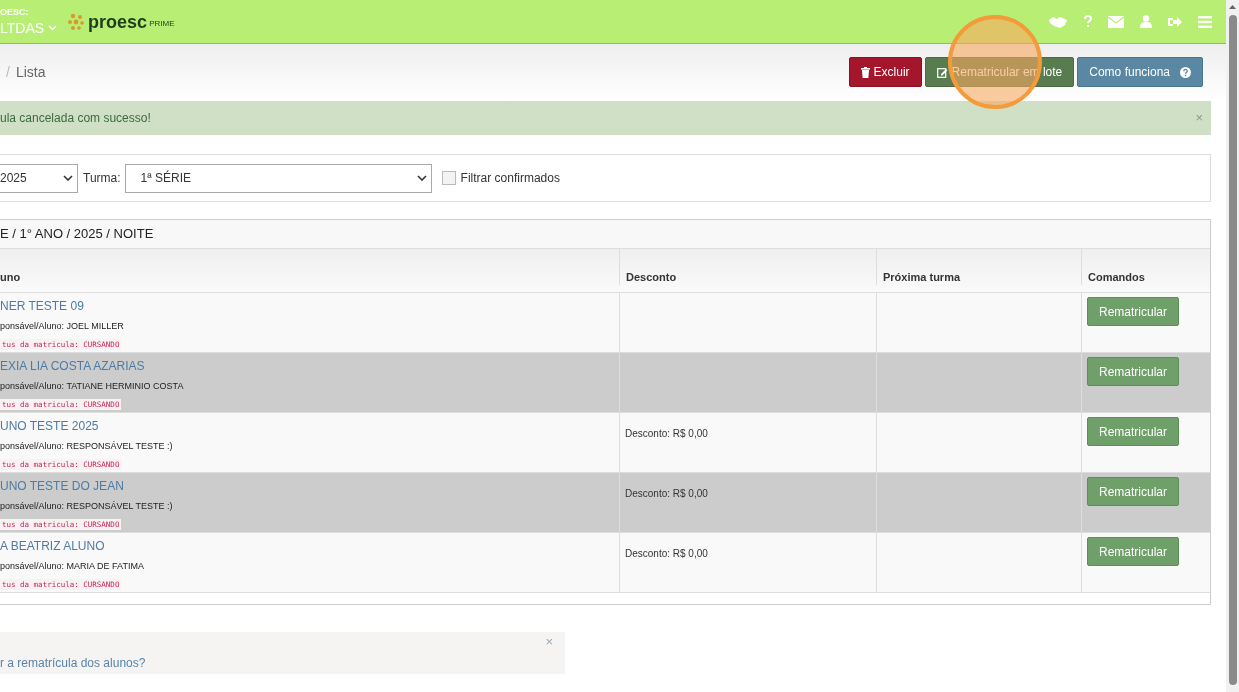 The width and height of the screenshot is (1239, 692). Describe the element at coordinates (1205, 21) in the screenshot. I see `menu-icon` at that location.